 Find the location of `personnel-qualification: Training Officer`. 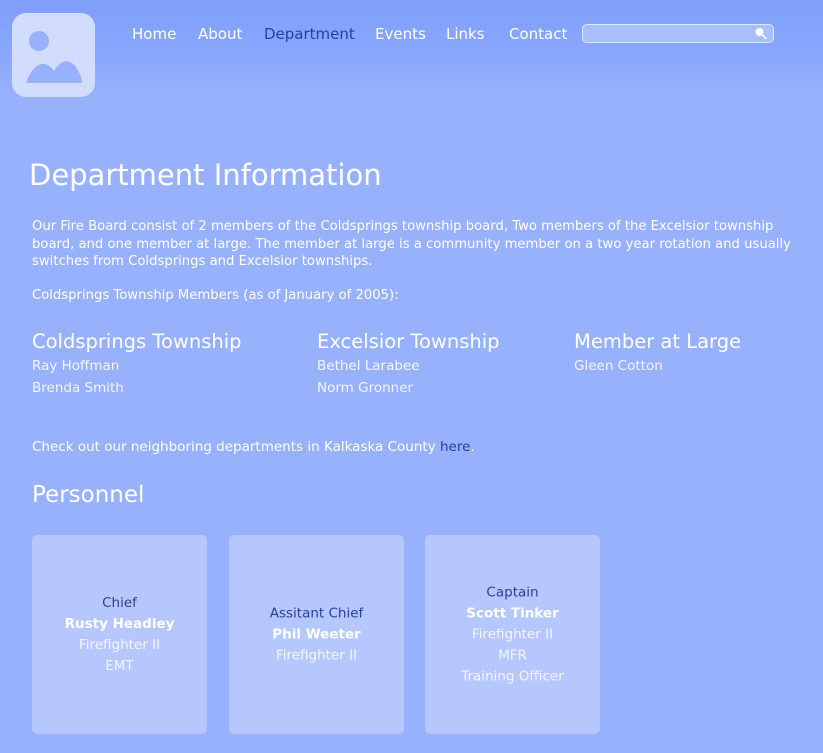

personnel-qualification: Training Officer is located at coordinates (512, 676).